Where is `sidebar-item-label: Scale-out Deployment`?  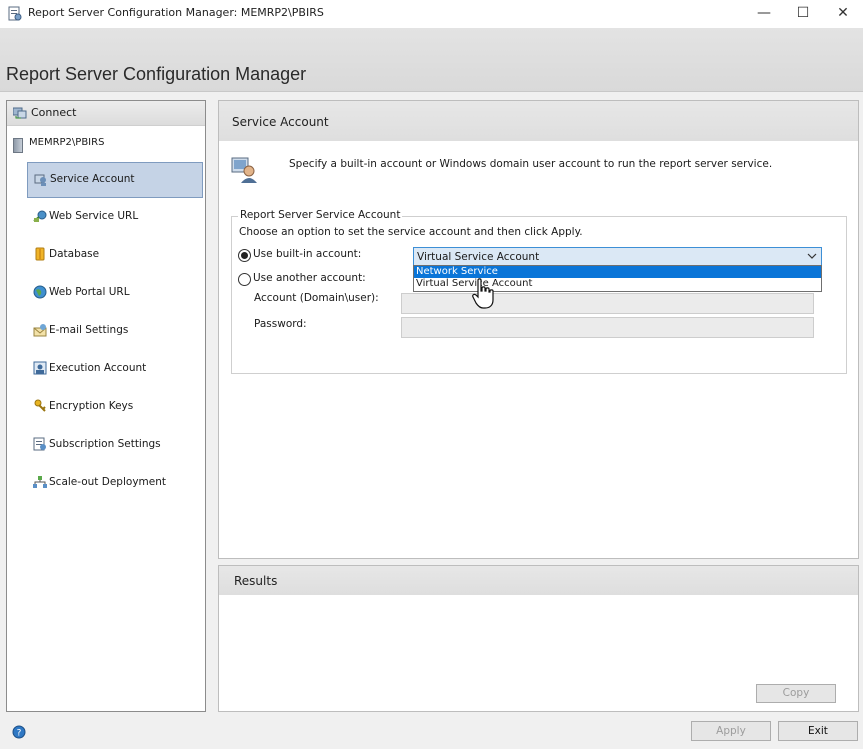 sidebar-item-label: Scale-out Deployment is located at coordinates (107, 482).